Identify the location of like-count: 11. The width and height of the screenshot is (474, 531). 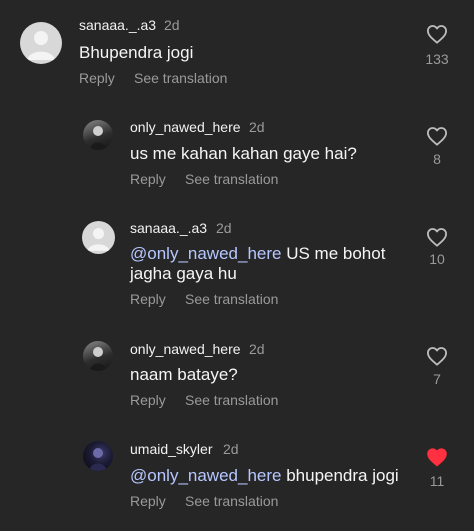
(437, 481).